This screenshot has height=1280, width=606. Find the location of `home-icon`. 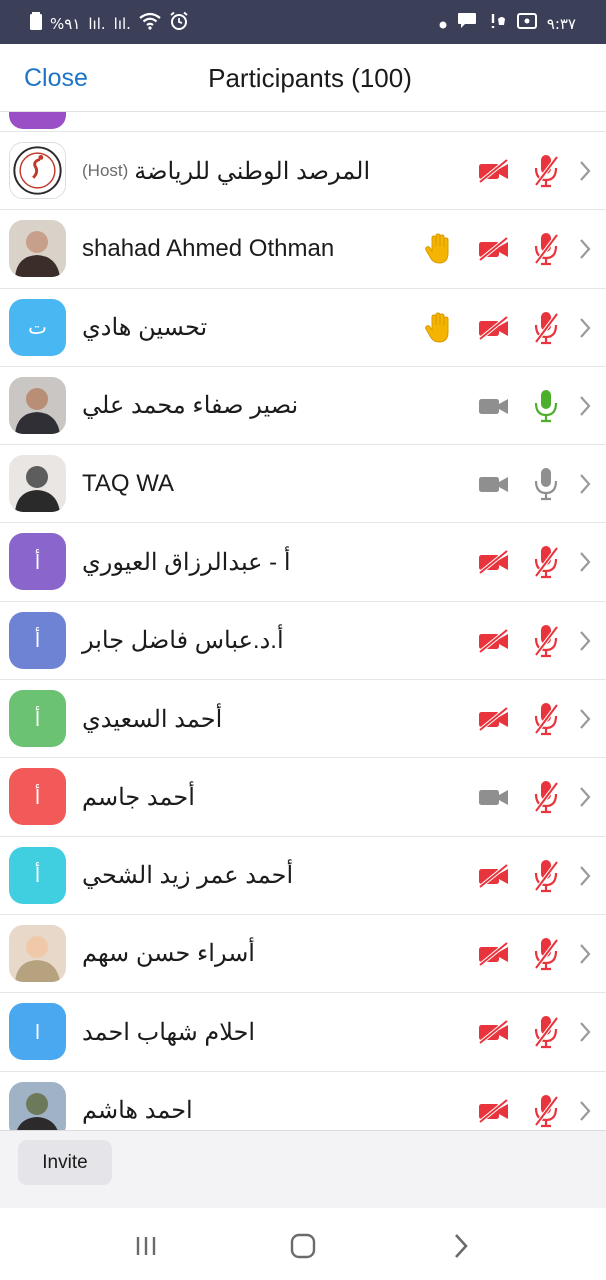

home-icon is located at coordinates (303, 1246).